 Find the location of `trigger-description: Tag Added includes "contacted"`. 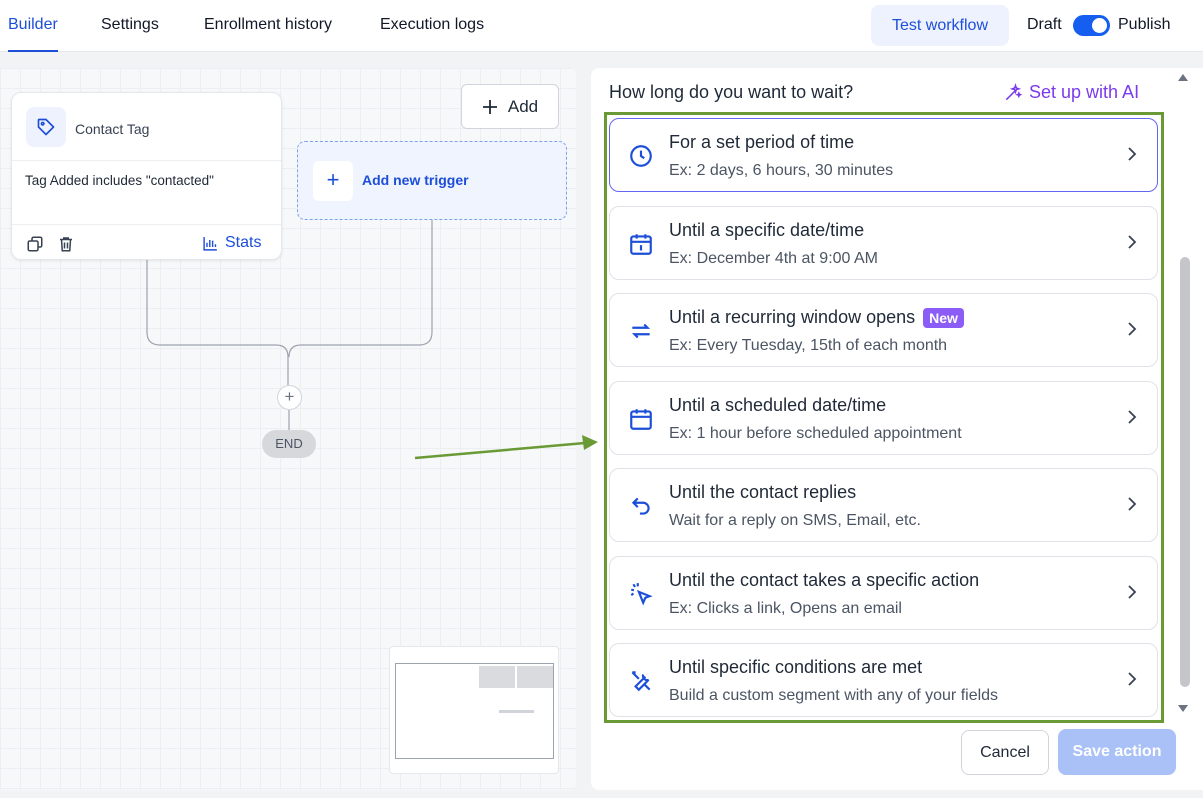

trigger-description: Tag Added includes "contacted" is located at coordinates (119, 180).